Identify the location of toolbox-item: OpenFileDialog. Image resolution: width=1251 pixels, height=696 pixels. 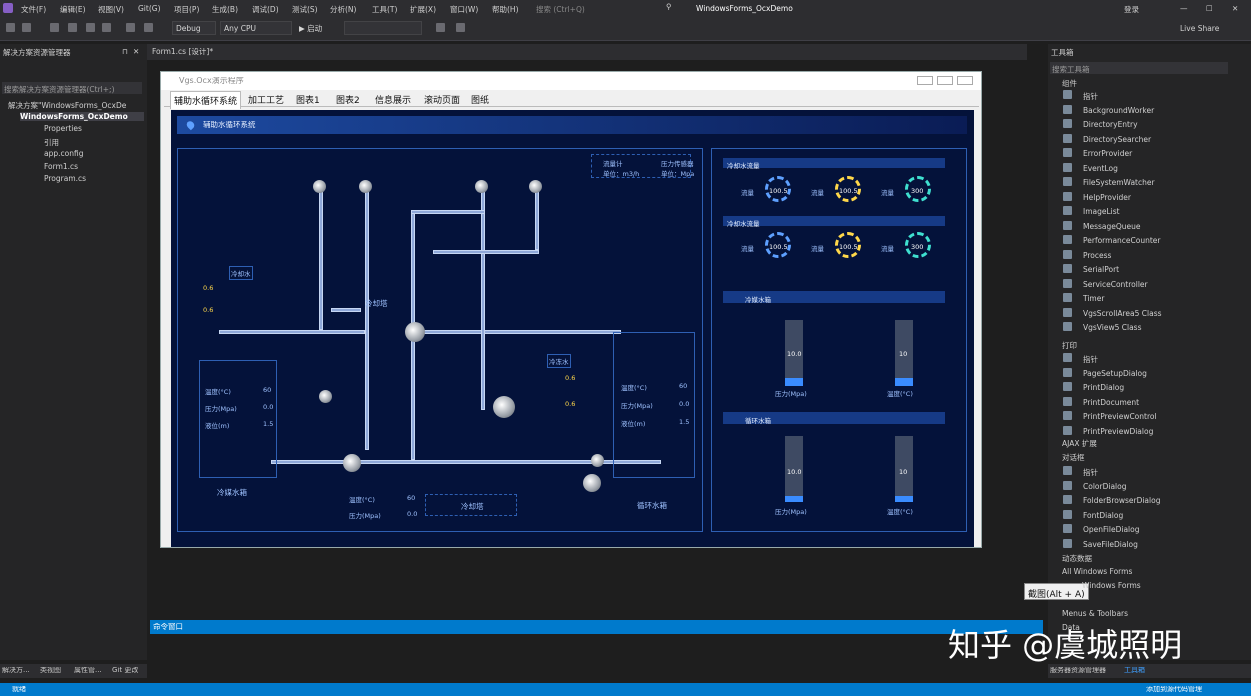
(1111, 529).